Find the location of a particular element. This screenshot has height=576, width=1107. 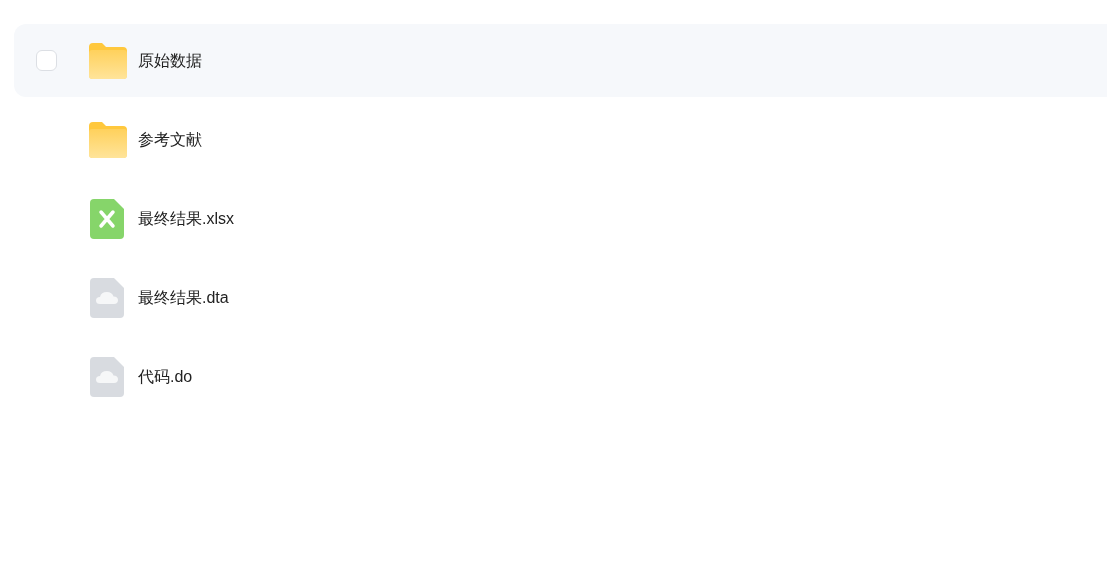

file-name: 最终结果.xlsx is located at coordinates (186, 218).